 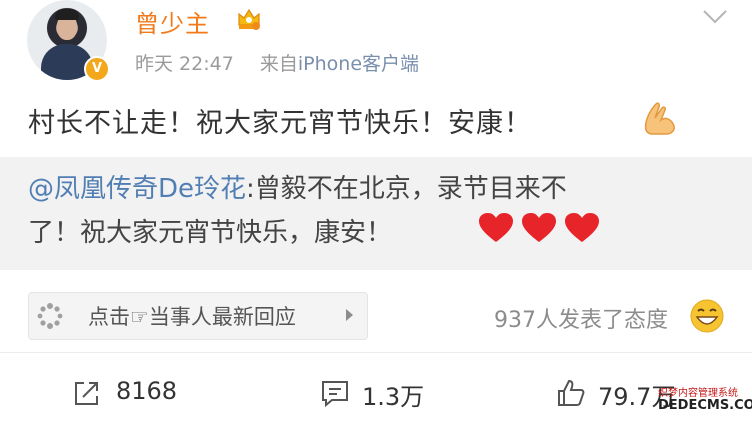 What do you see at coordinates (87, 393) in the screenshot?
I see `repost-icon` at bounding box center [87, 393].